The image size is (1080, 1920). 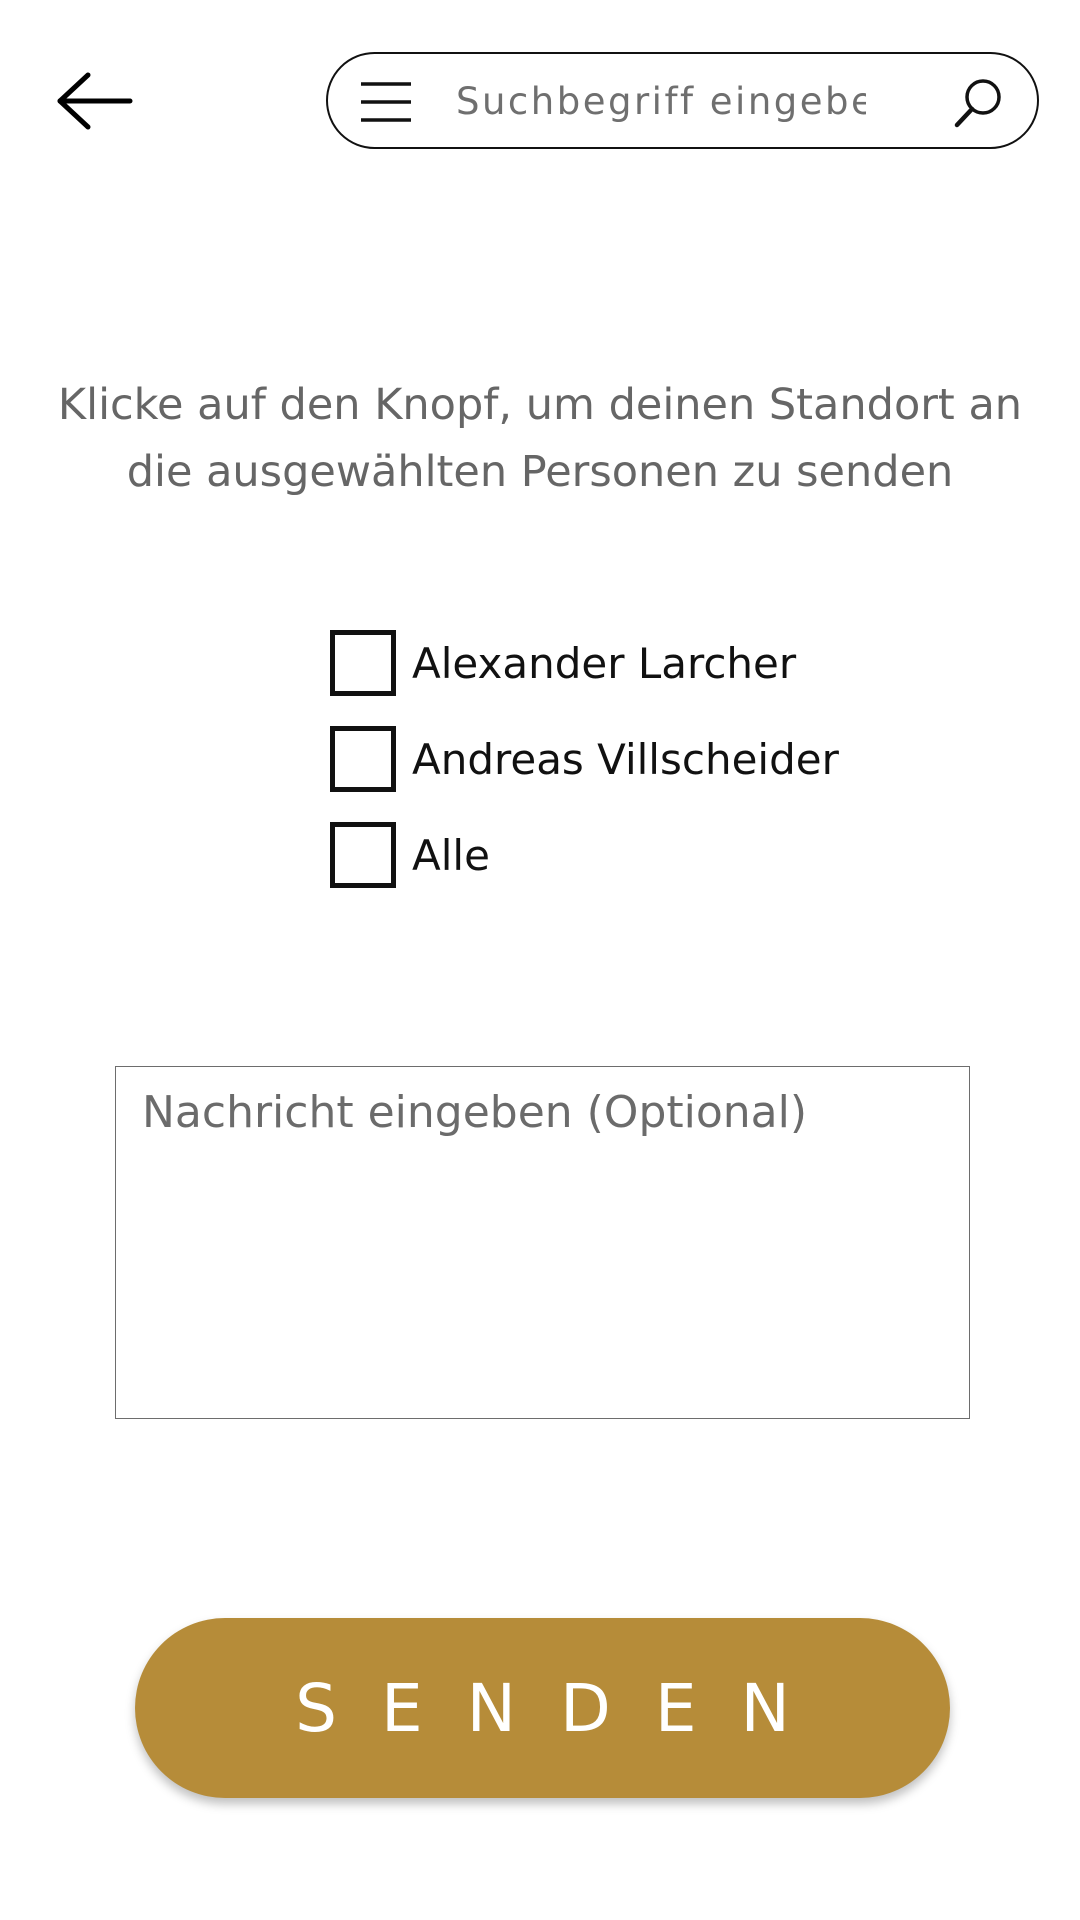 I want to click on search-icon, so click(x=977, y=103).